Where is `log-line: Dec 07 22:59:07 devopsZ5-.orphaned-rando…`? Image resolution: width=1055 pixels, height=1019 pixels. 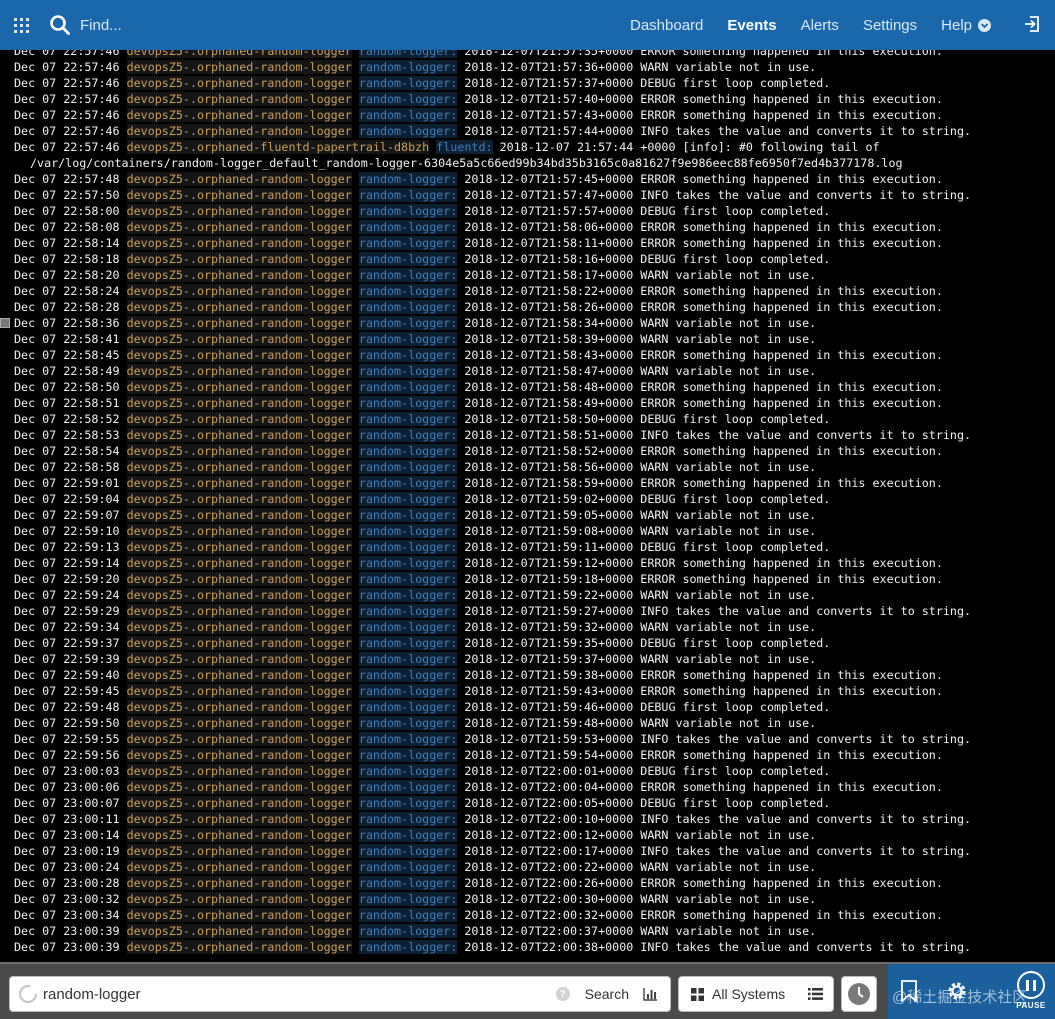
log-line: Dec 07 22:59:07 devopsZ5-.orphaned-rando… is located at coordinates (534, 515).